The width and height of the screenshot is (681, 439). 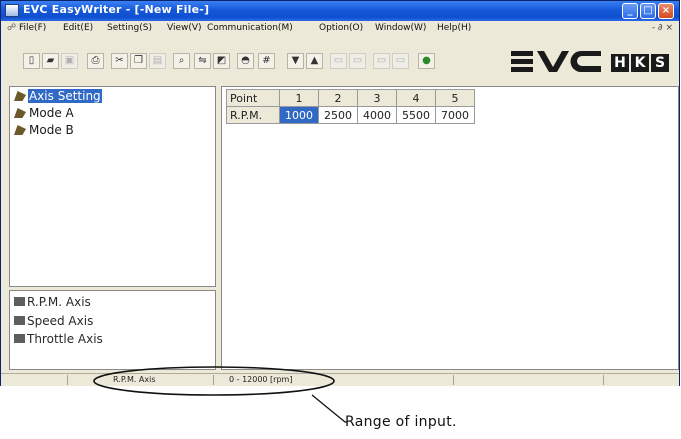 I want to click on annotation-overlay, so click(x=220, y=394).